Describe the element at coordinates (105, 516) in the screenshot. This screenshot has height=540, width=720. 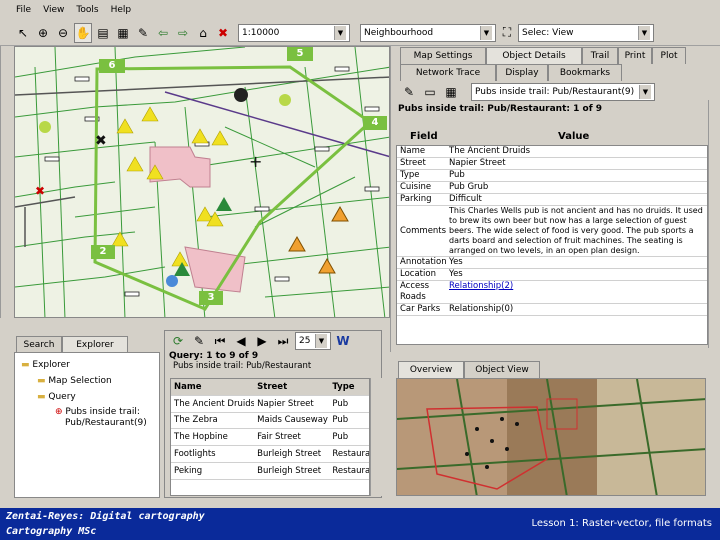
I see `footer-author: Zentai-Reyes: Digital cartography` at that location.